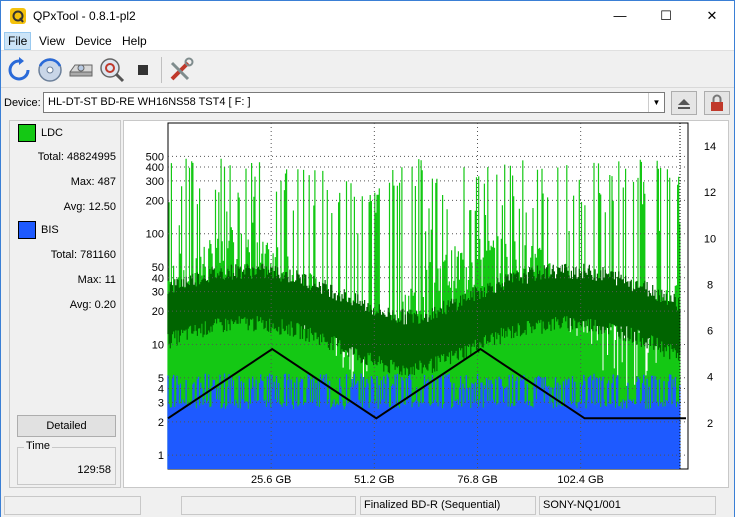 The width and height of the screenshot is (735, 517). What do you see at coordinates (18, 16) in the screenshot?
I see `qpxtool-icon` at bounding box center [18, 16].